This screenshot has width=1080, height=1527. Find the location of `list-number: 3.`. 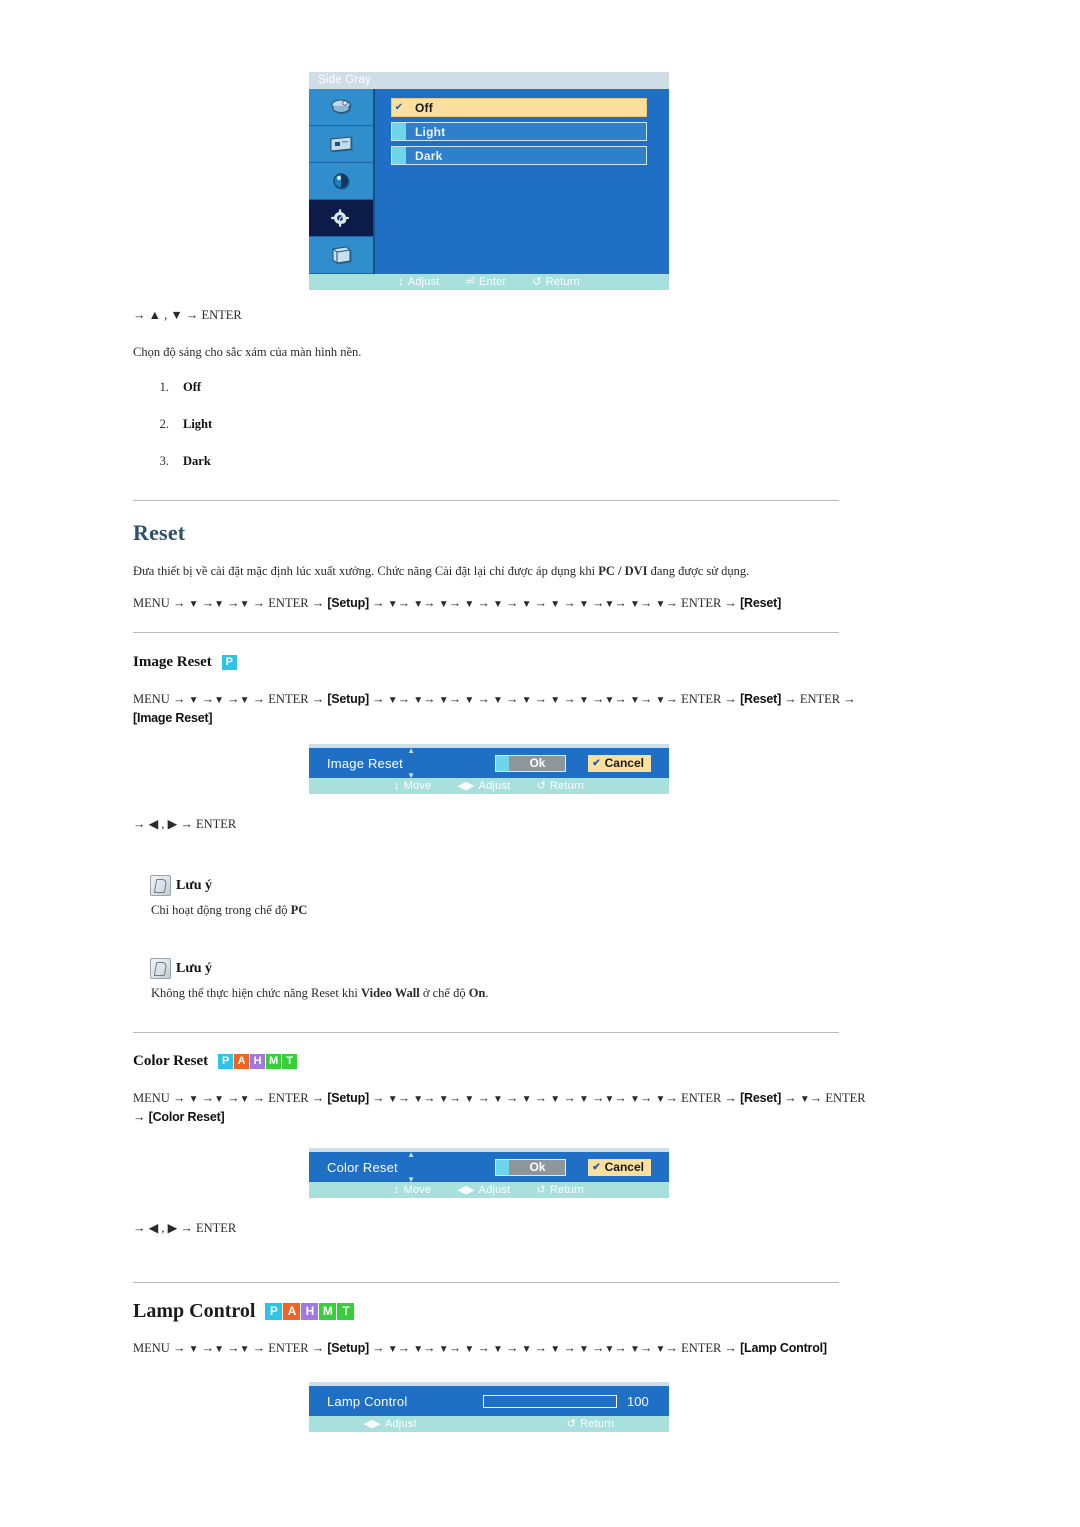

list-number: 3. is located at coordinates (164, 461).